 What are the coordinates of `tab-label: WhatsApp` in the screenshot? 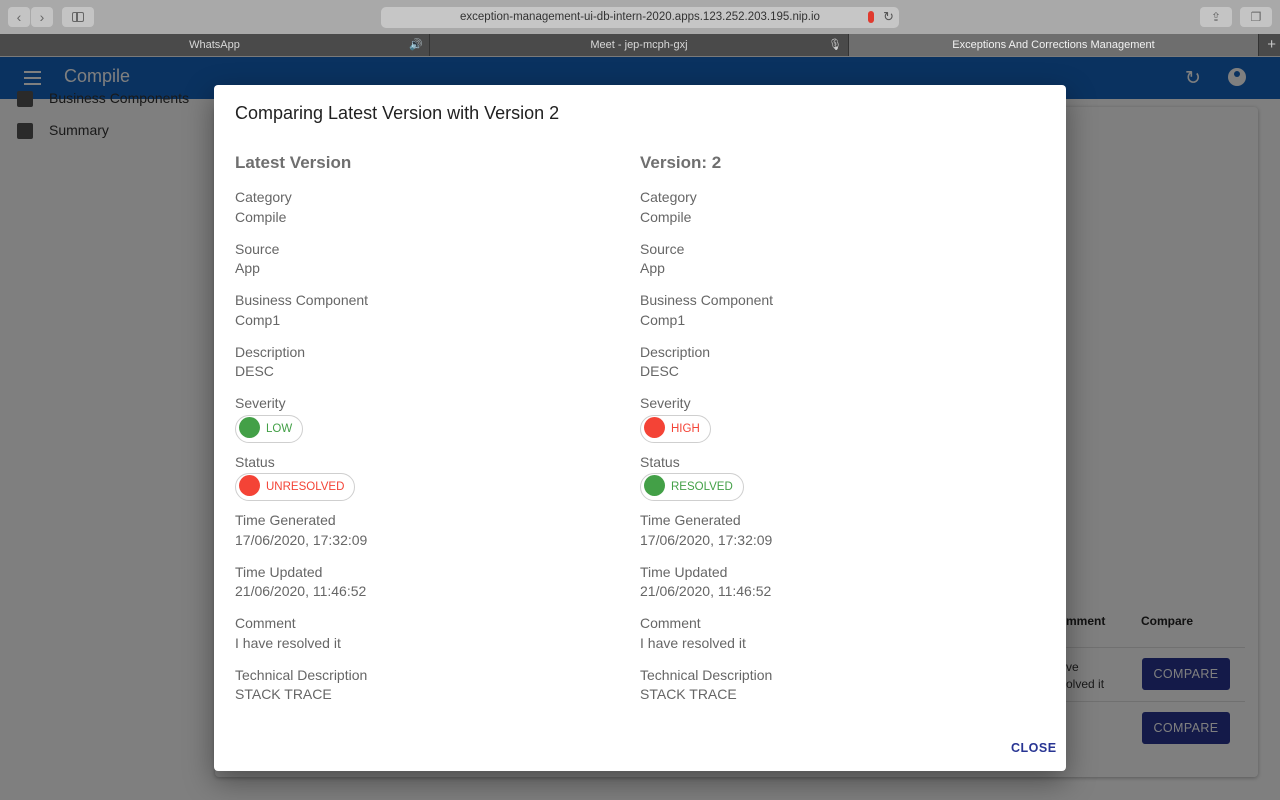 It's located at (214, 45).